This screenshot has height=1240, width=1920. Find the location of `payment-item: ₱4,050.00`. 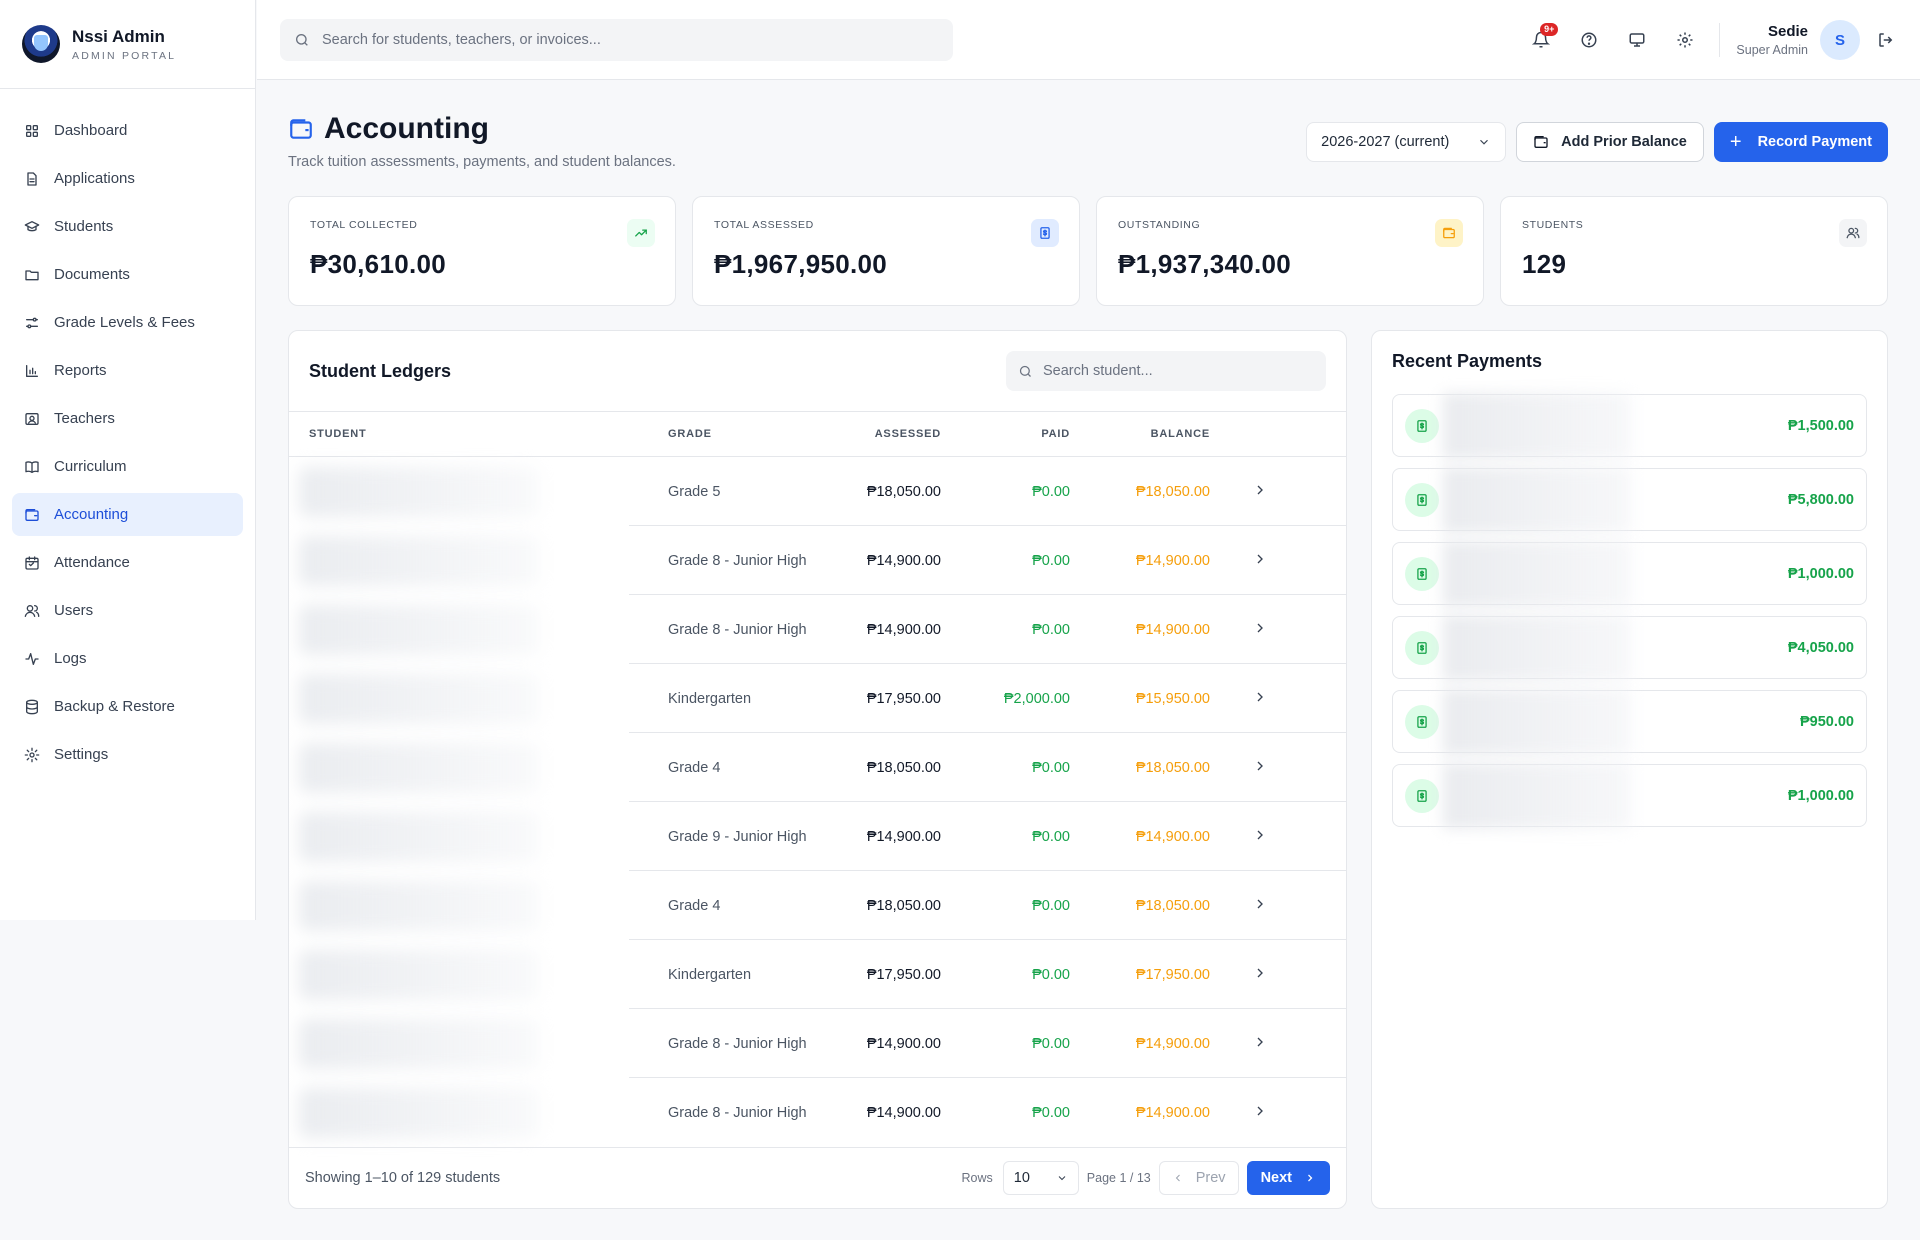

payment-item: ₱4,050.00 is located at coordinates (1629, 648).